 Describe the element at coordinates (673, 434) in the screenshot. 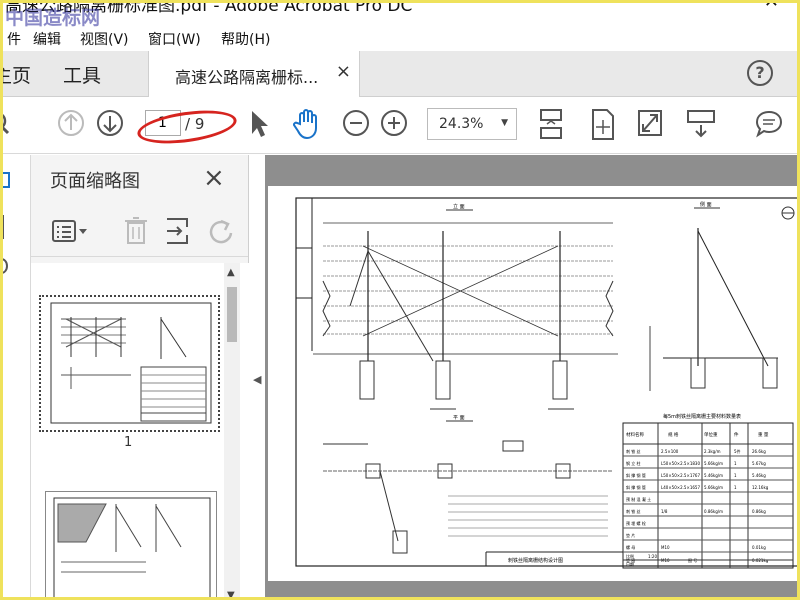

I see `table-header-spec: 规 格` at that location.